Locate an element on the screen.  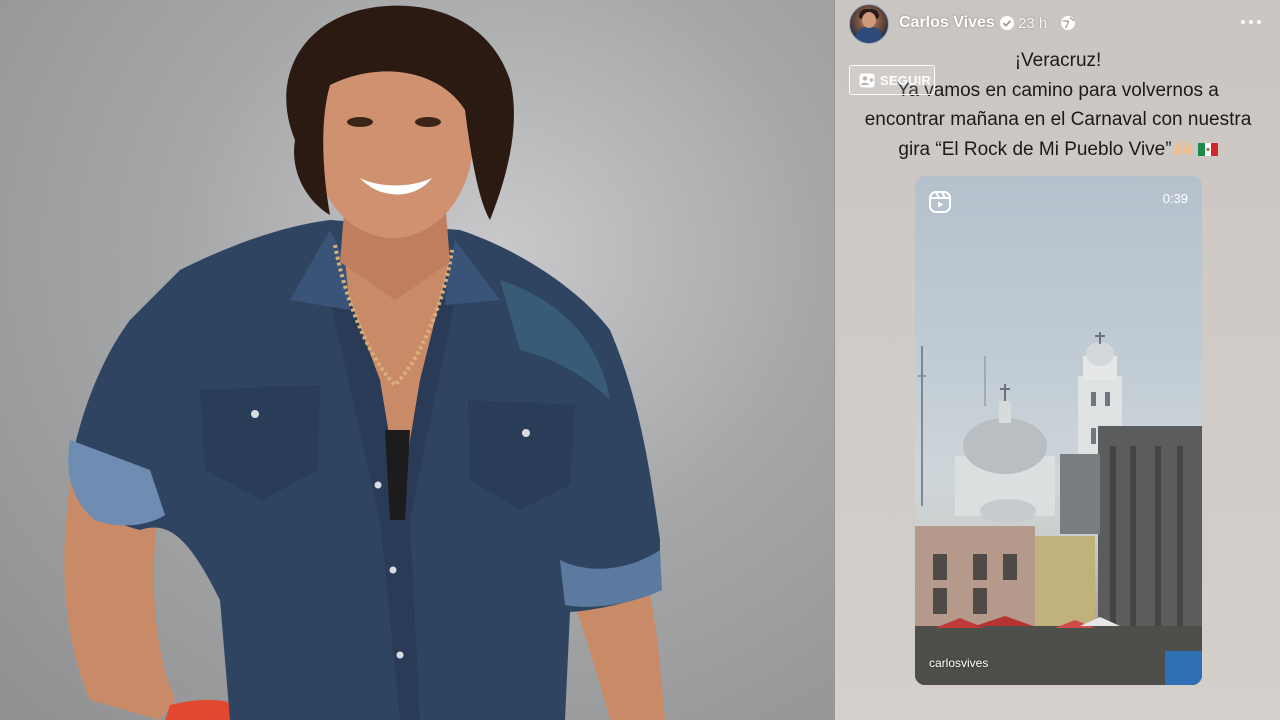
globe-icon is located at coordinates (1068, 23).